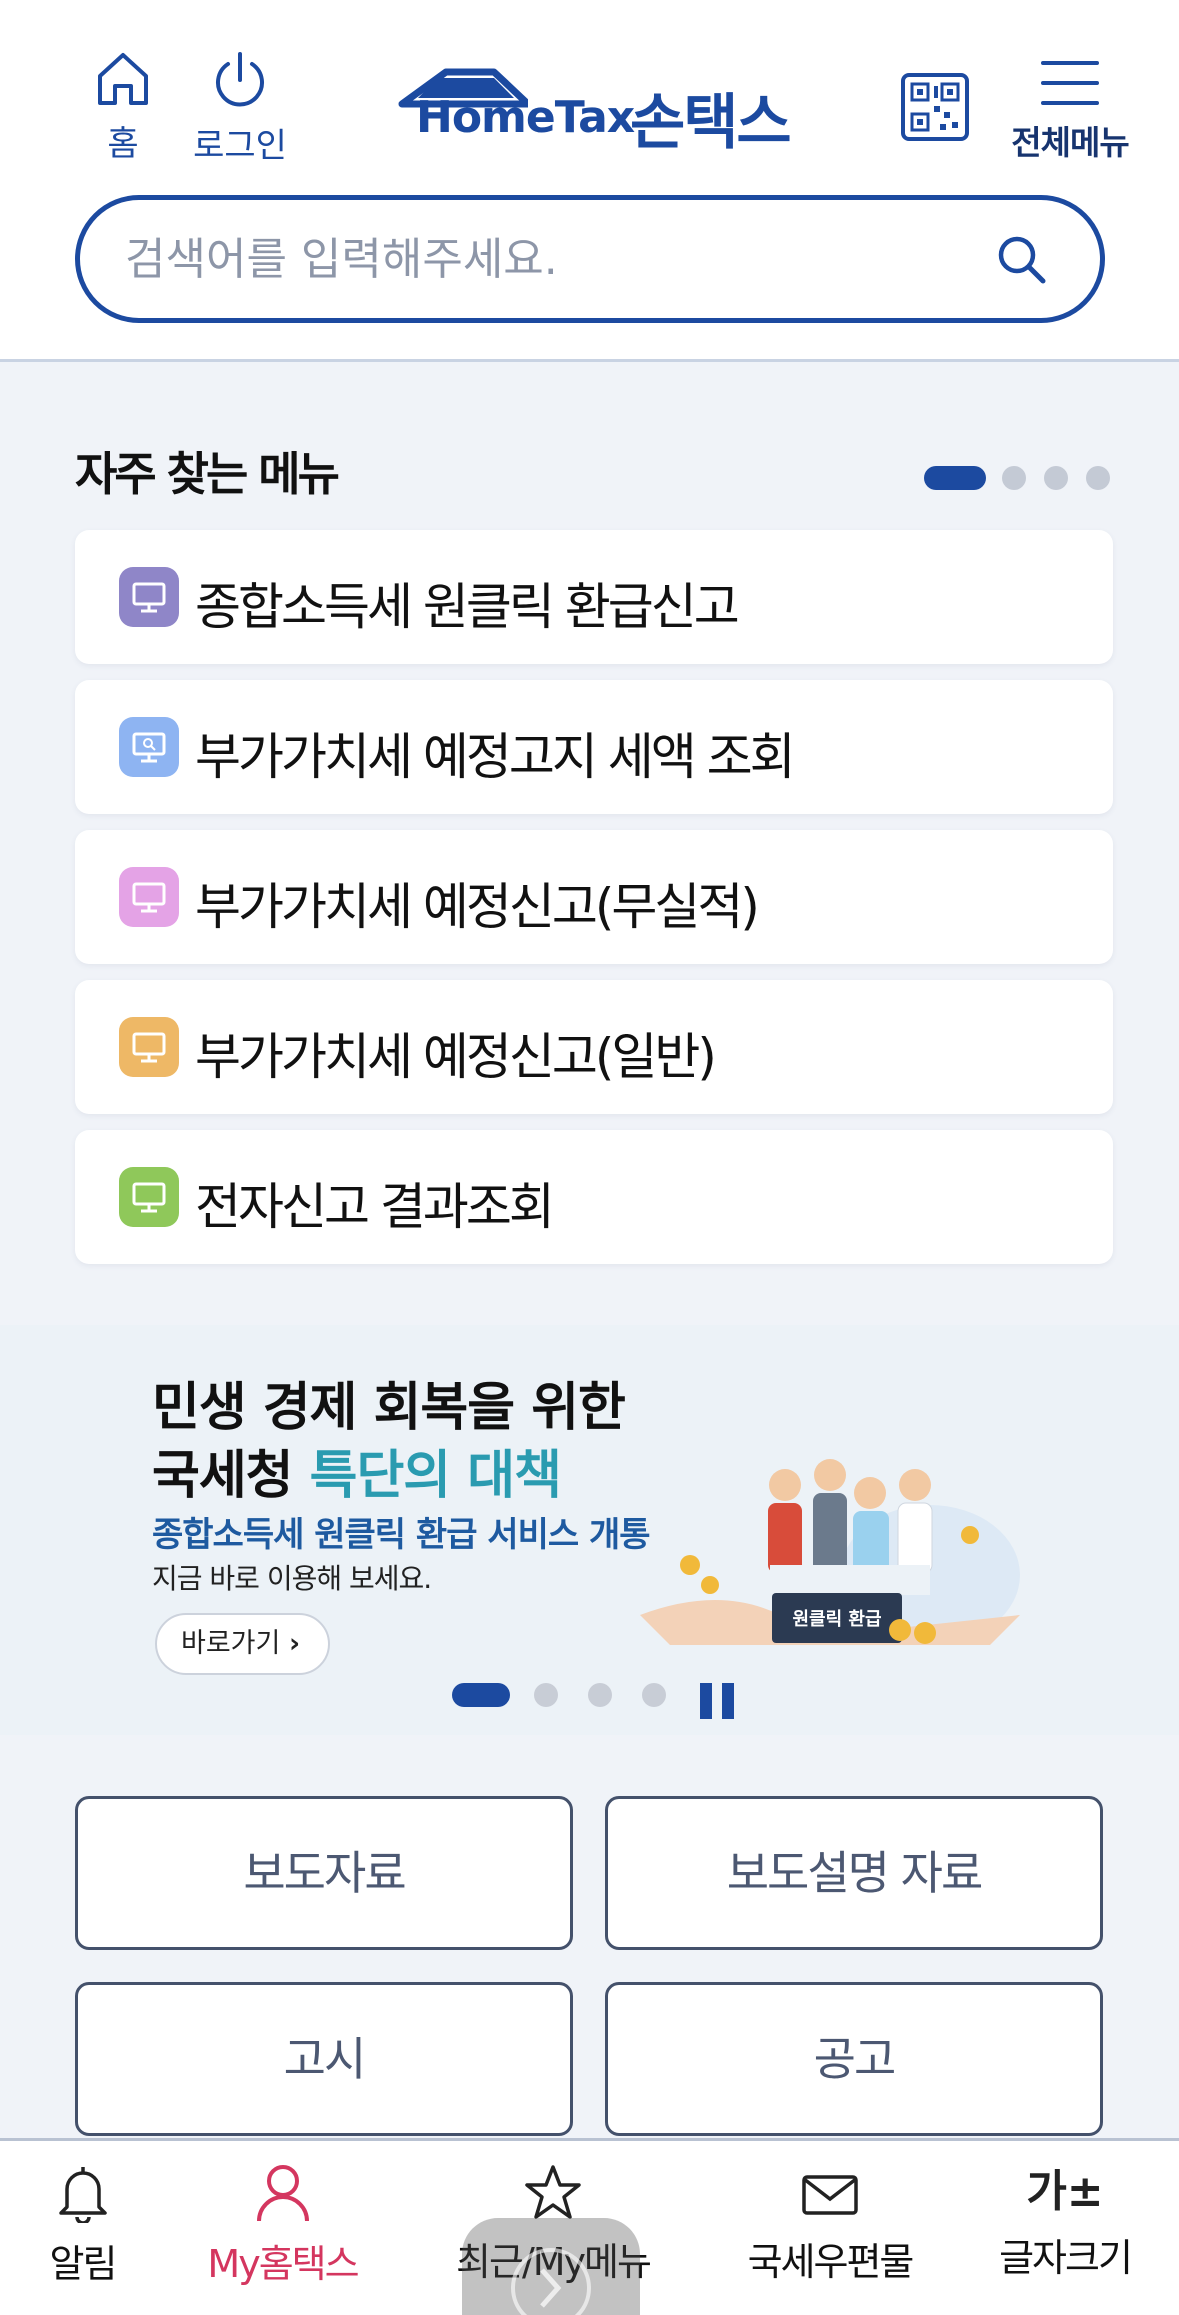 Image resolution: width=1179 pixels, height=2315 pixels. I want to click on search-icon, so click(1022, 260).